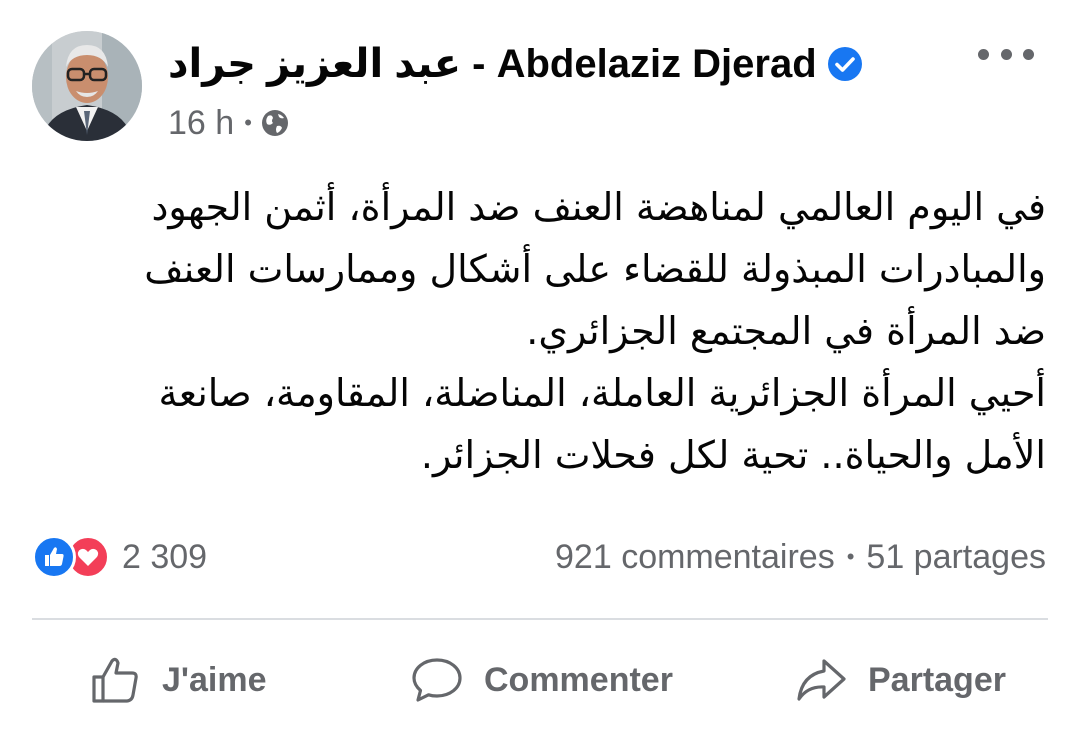  Describe the element at coordinates (937, 679) in the screenshot. I see `share-label: Partager` at that location.